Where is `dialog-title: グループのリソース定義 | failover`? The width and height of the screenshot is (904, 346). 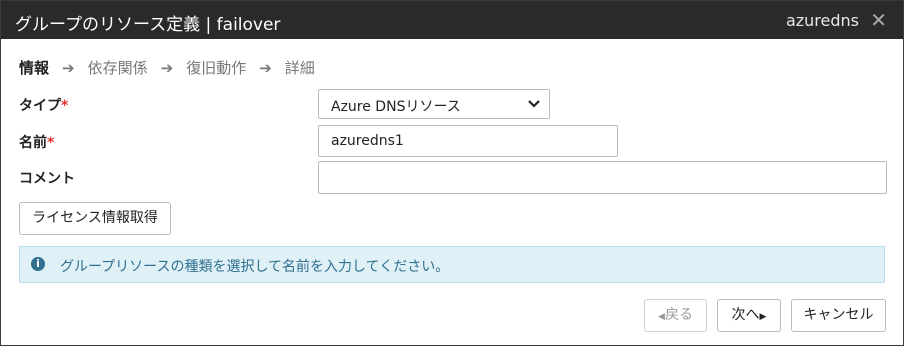
dialog-title: グループのリソース定義 | failover is located at coordinates (148, 25).